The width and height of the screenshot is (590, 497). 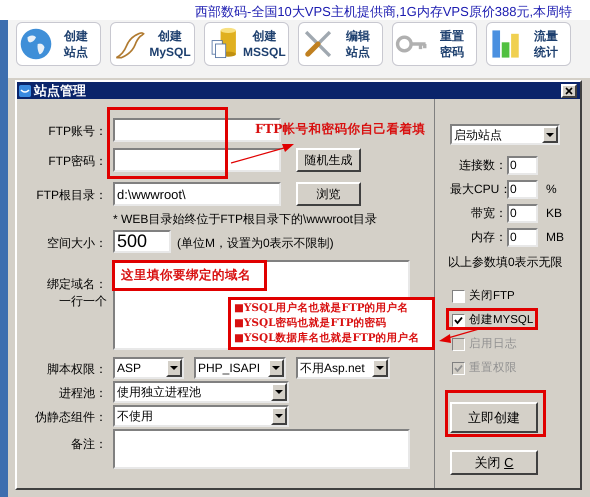 What do you see at coordinates (240, 368) in the screenshot?
I see `dropdown: PHP_ISAPI` at bounding box center [240, 368].